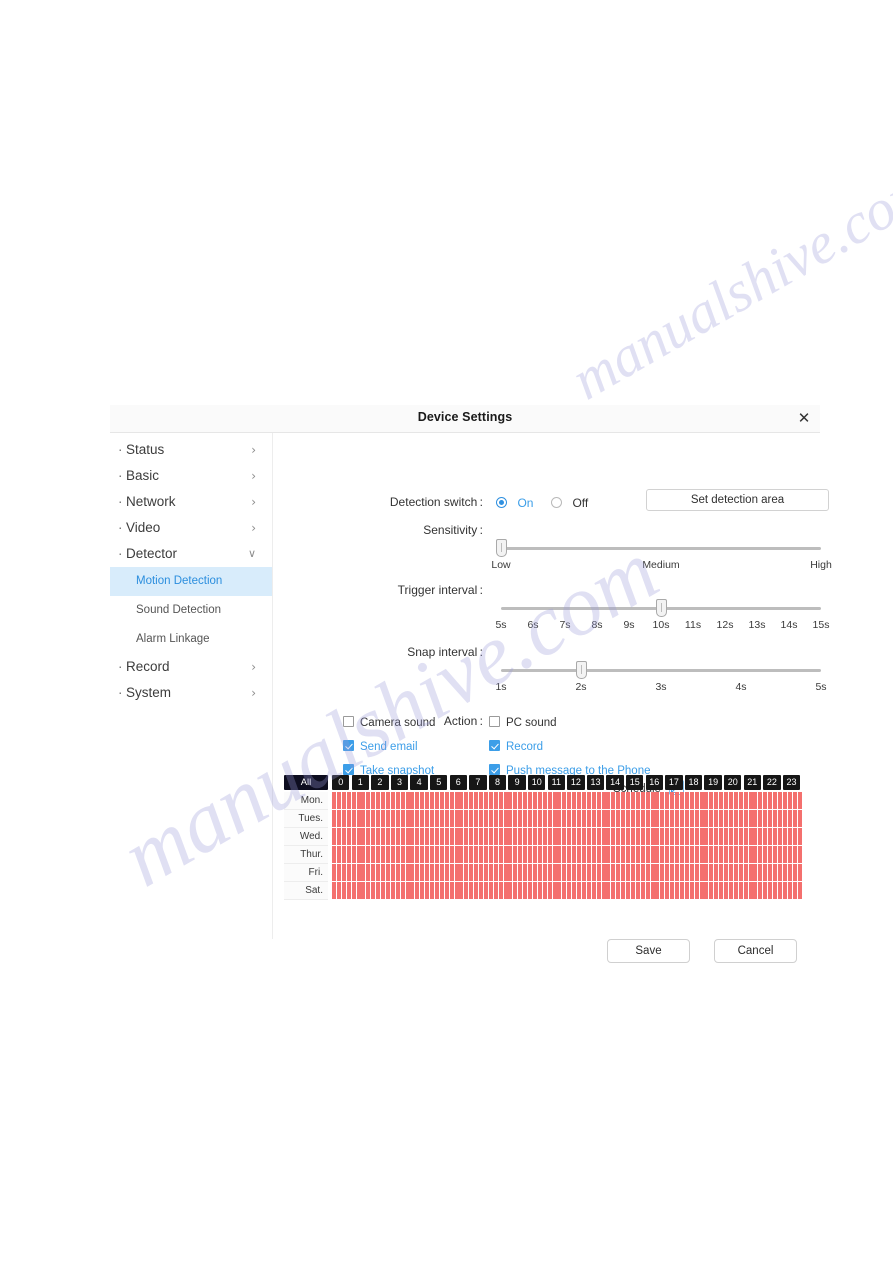  Describe the element at coordinates (517, 782) in the screenshot. I see `schedule-hour-9: 9` at that location.